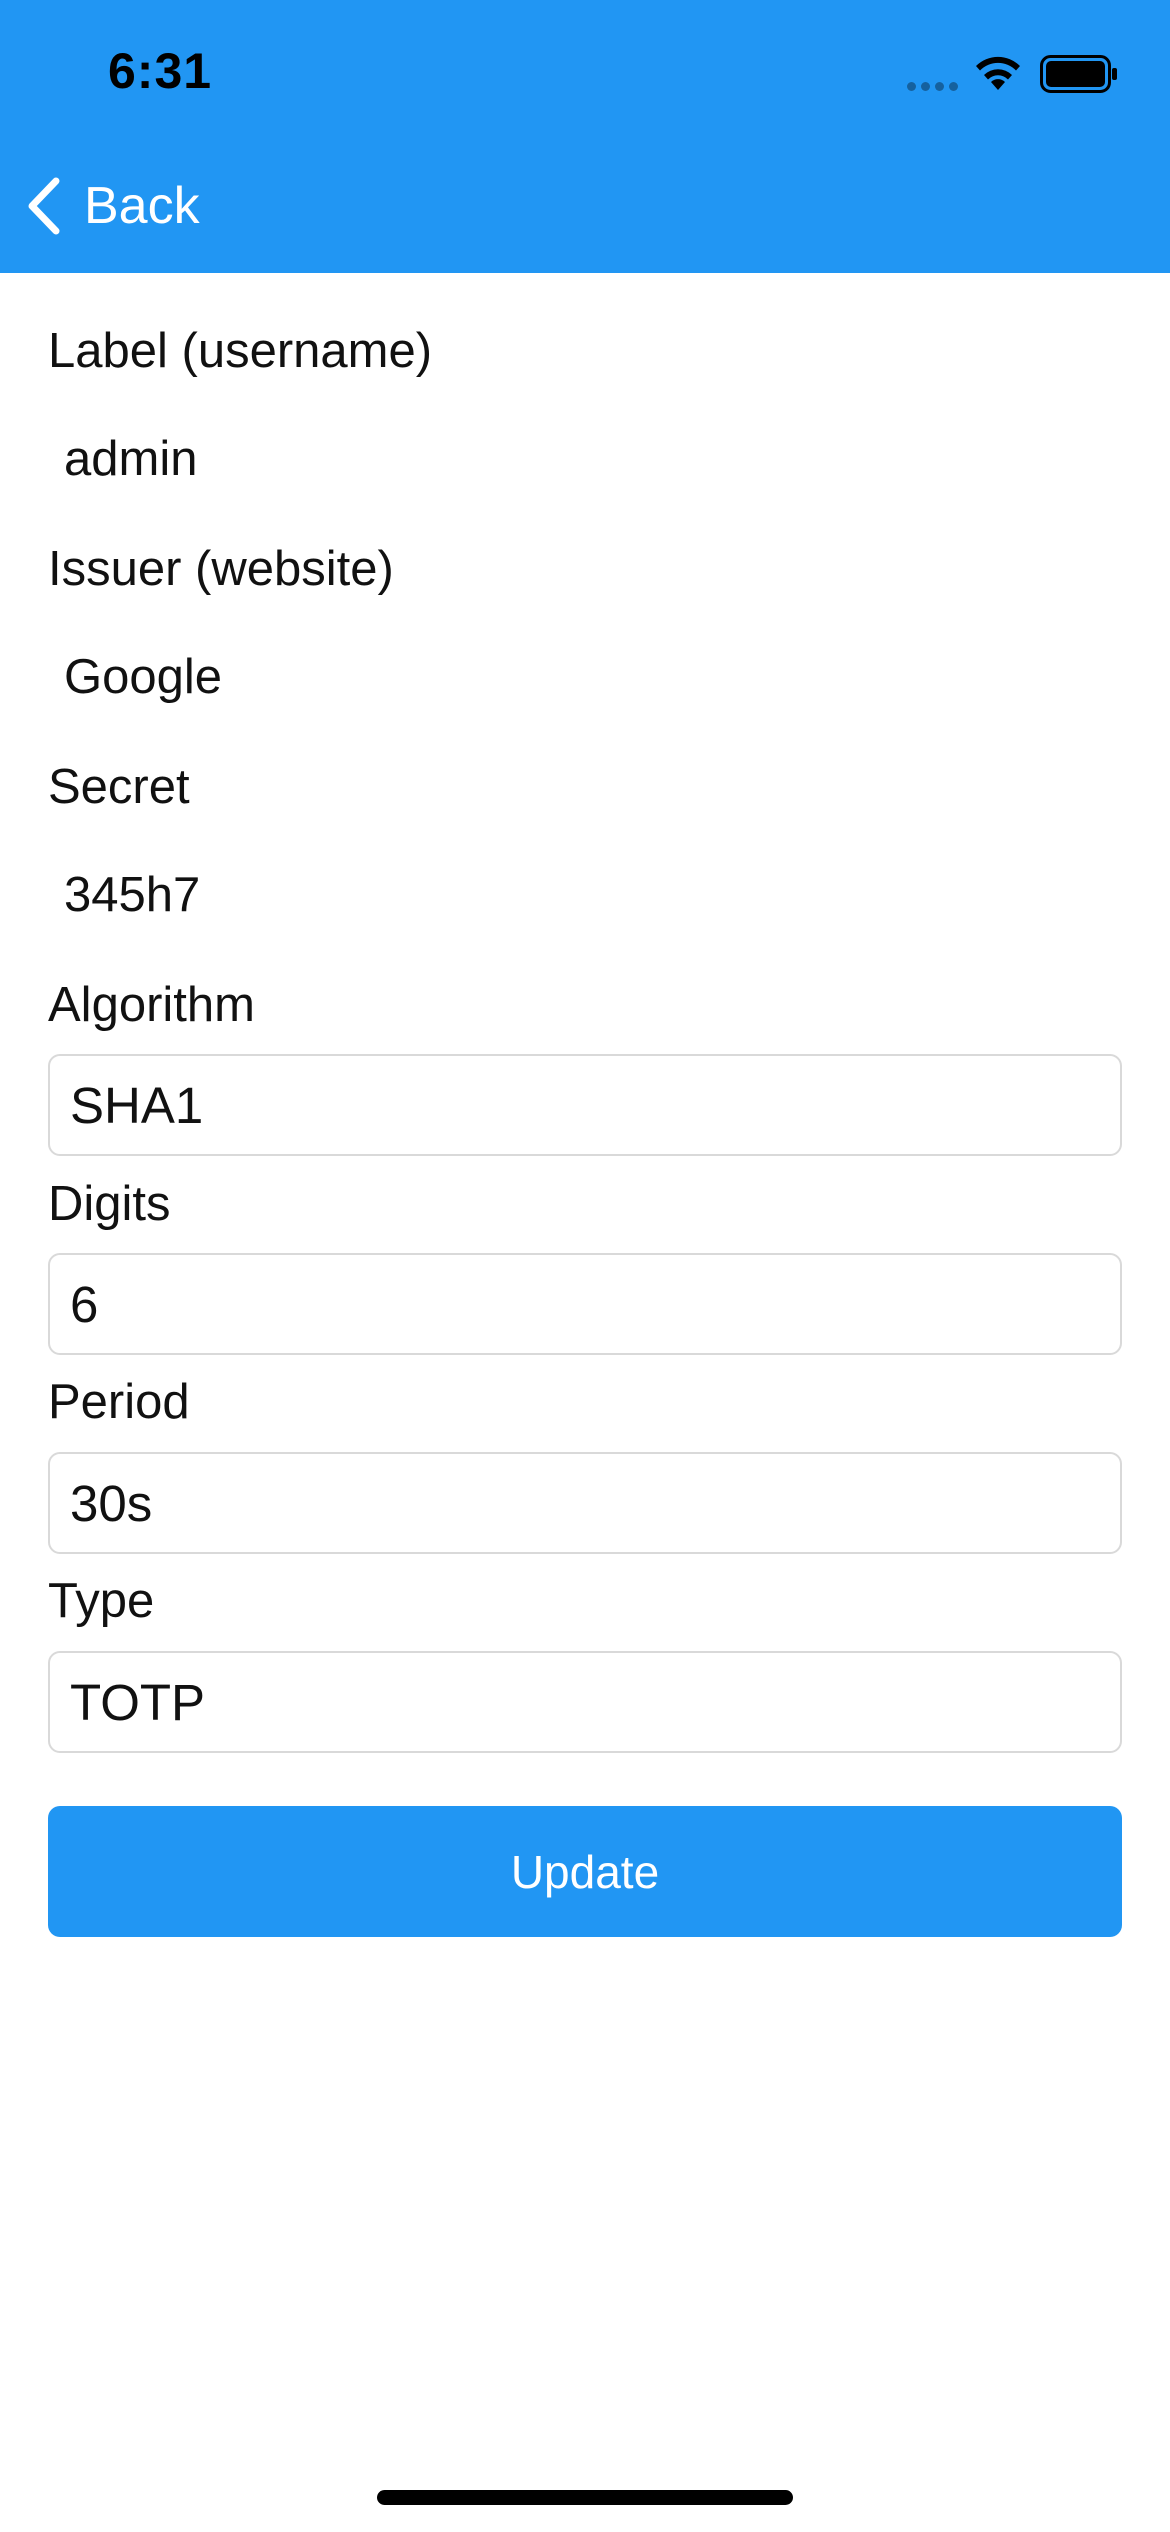  Describe the element at coordinates (585, 1503) in the screenshot. I see `period-field: 30s` at that location.